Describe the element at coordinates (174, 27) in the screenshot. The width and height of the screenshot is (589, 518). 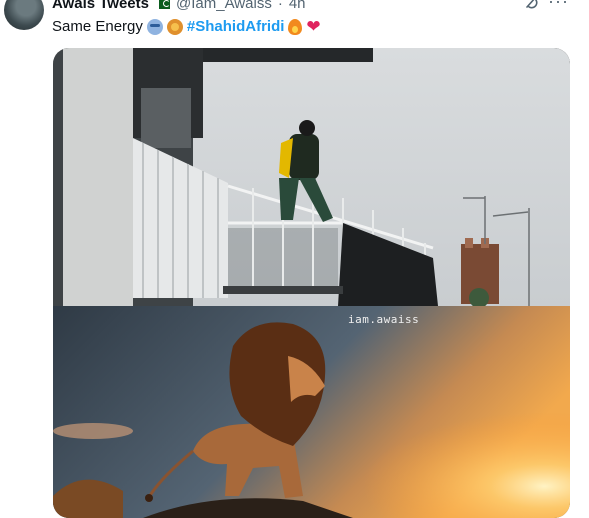
I see `lion-emoji-icon` at that location.